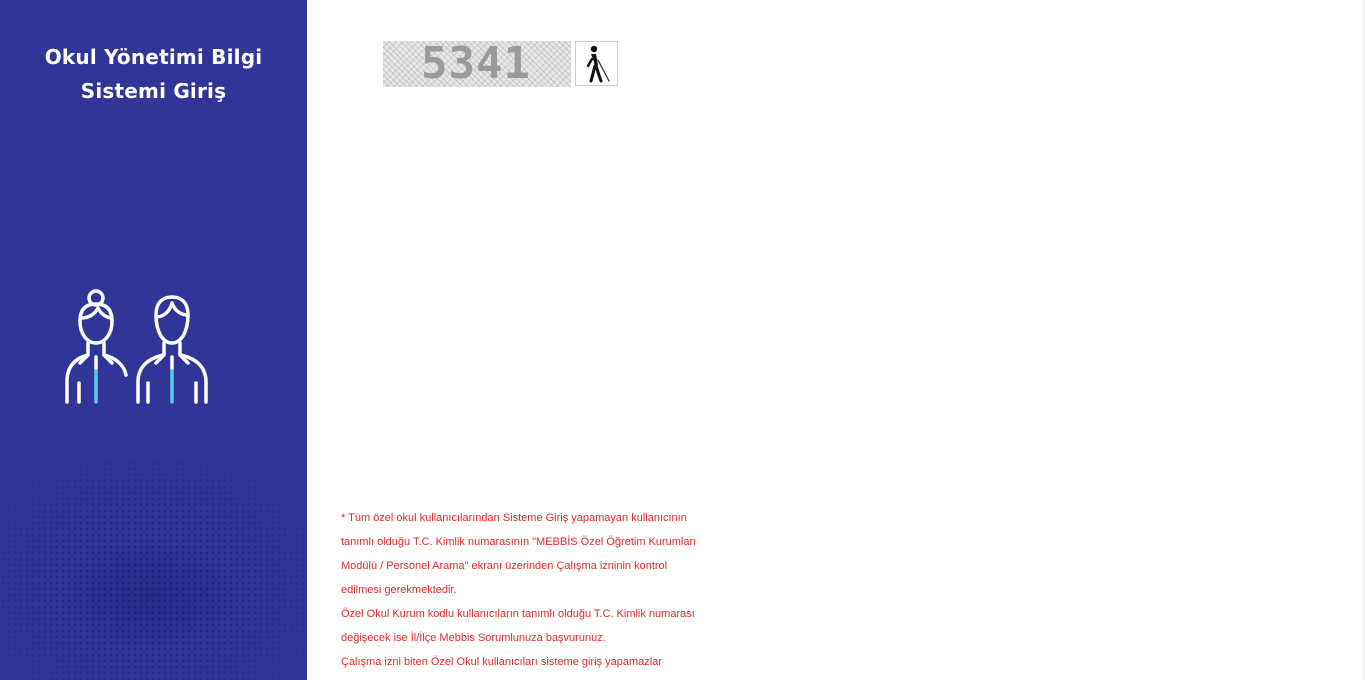 This screenshot has height=680, width=1365. Describe the element at coordinates (399, 590) in the screenshot. I see `notice-line: edilmesi gerekmektedir.` at that location.